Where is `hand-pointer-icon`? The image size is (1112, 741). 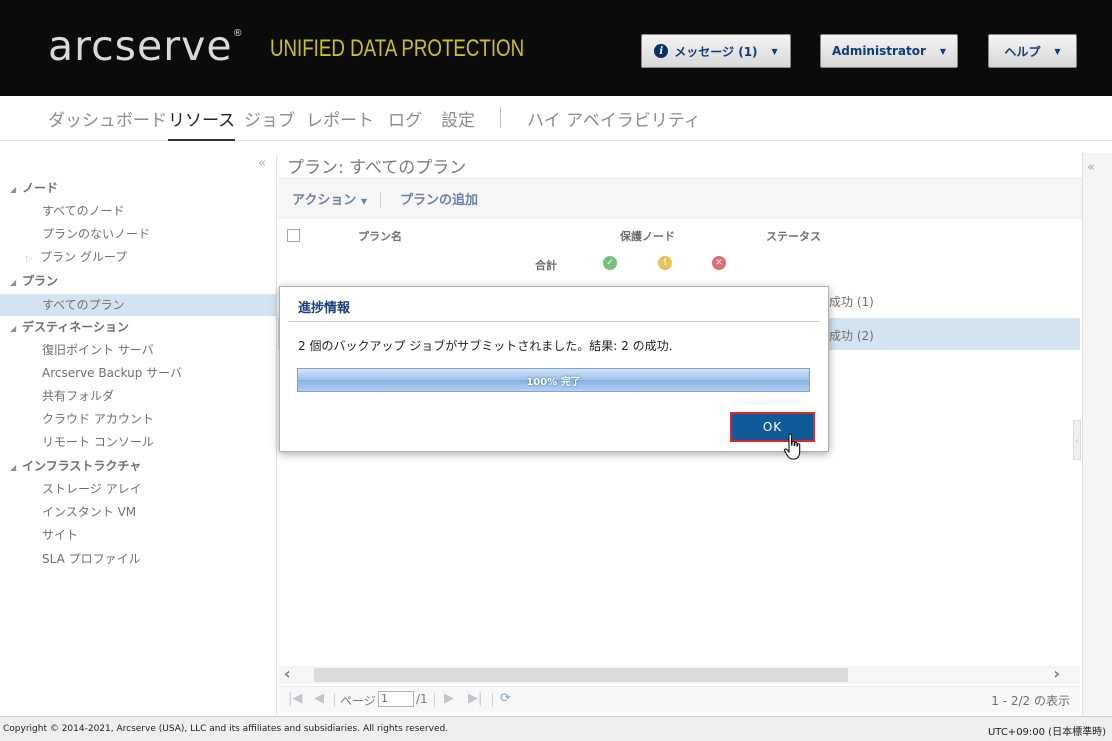
hand-pointer-icon is located at coordinates (792, 446).